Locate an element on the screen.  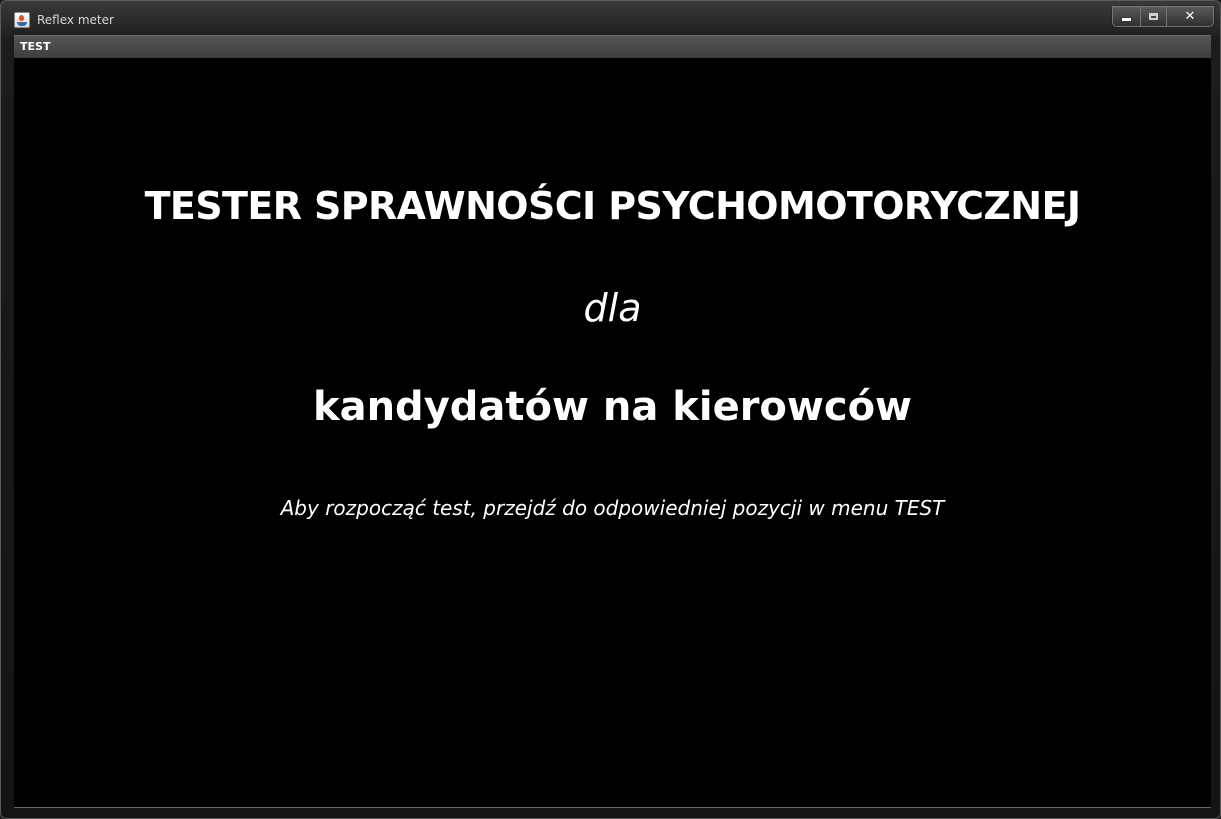
minimize-button is located at coordinates (1126, 16).